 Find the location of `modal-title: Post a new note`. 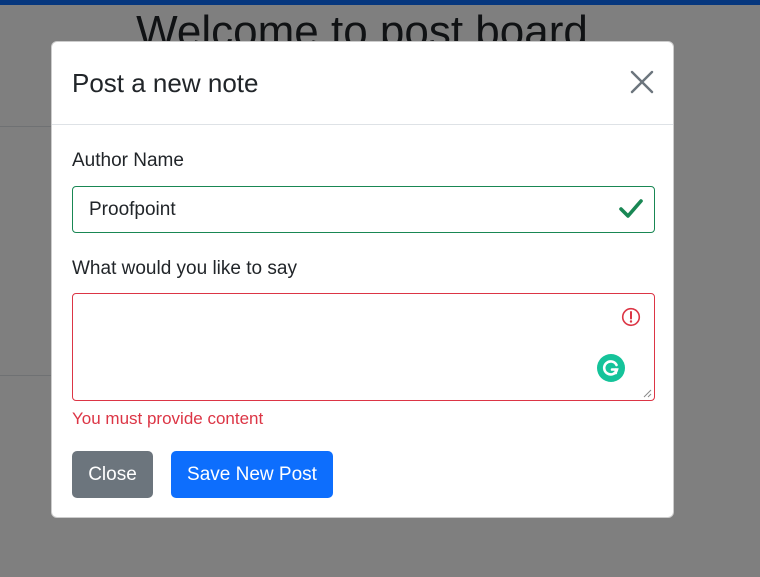

modal-title: Post a new note is located at coordinates (165, 83).